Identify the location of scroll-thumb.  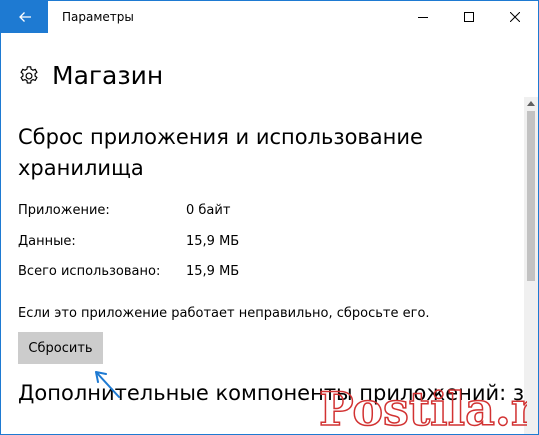
(531, 196).